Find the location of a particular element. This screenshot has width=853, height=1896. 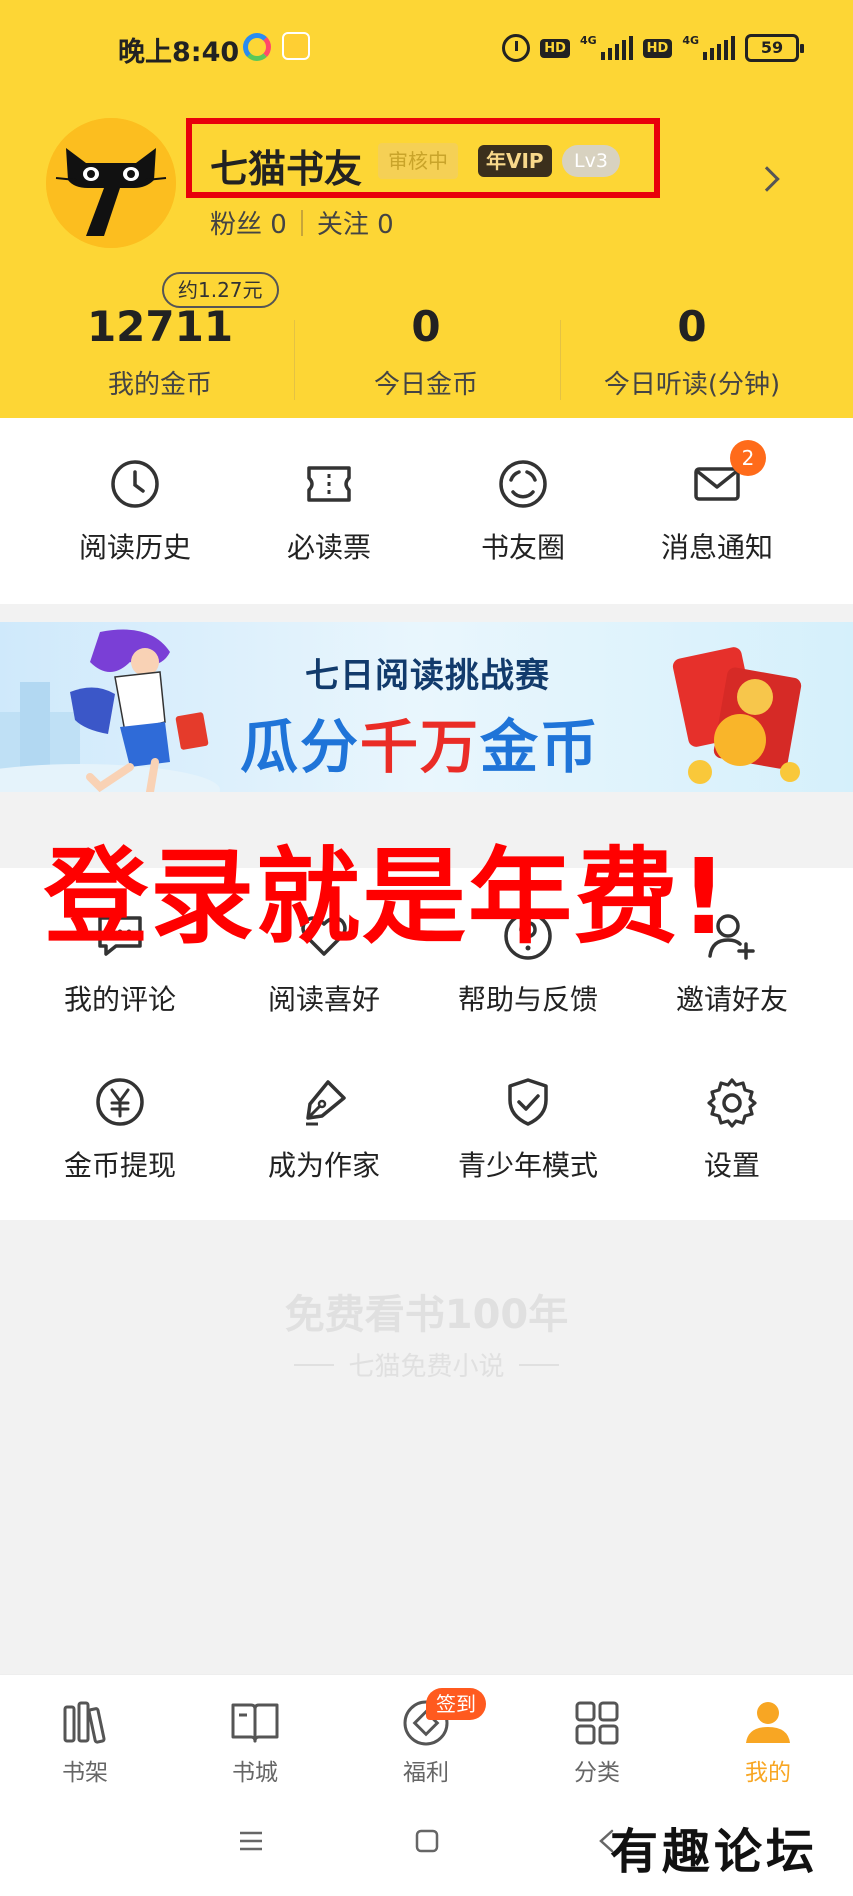

chevron-right-icon is located at coordinates (767, 179).